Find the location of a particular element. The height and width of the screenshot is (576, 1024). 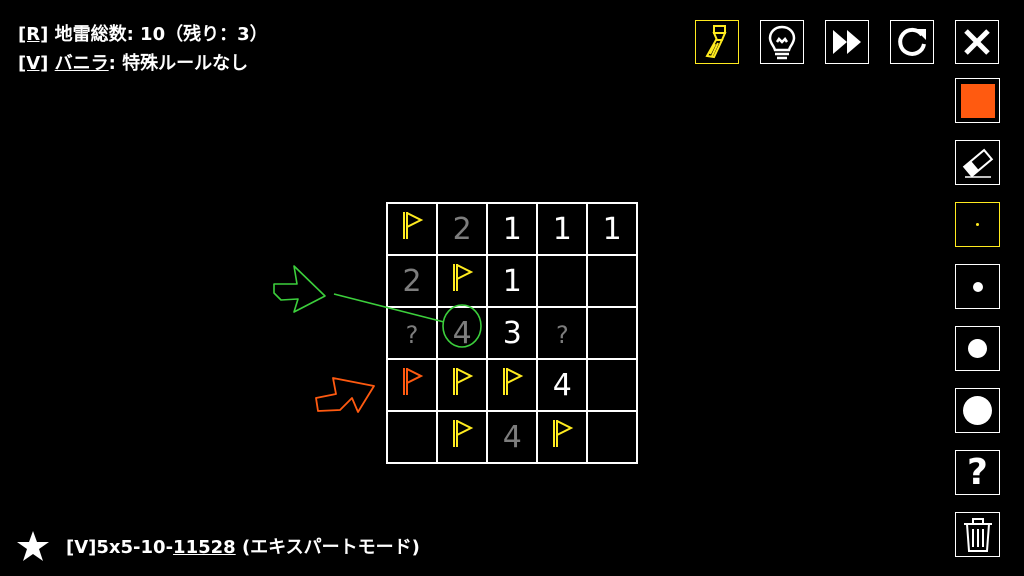

tiny-dot-icon is located at coordinates (977, 224).